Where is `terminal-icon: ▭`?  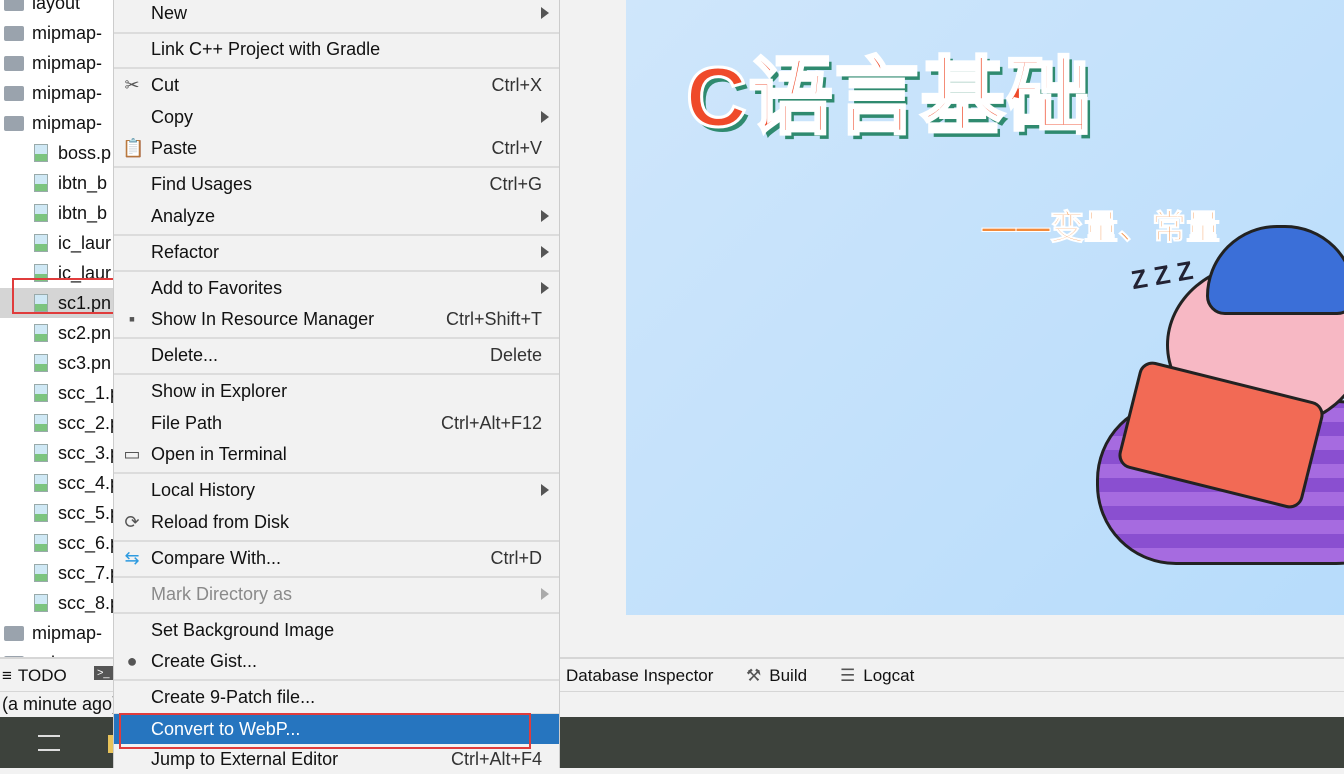 terminal-icon: ▭ is located at coordinates (132, 453).